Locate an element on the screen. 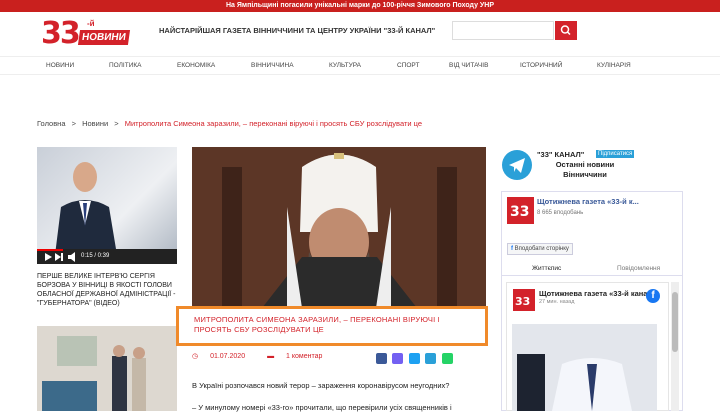  nav-item-history: ІСТОРИЧНИЙ is located at coordinates (541, 65).